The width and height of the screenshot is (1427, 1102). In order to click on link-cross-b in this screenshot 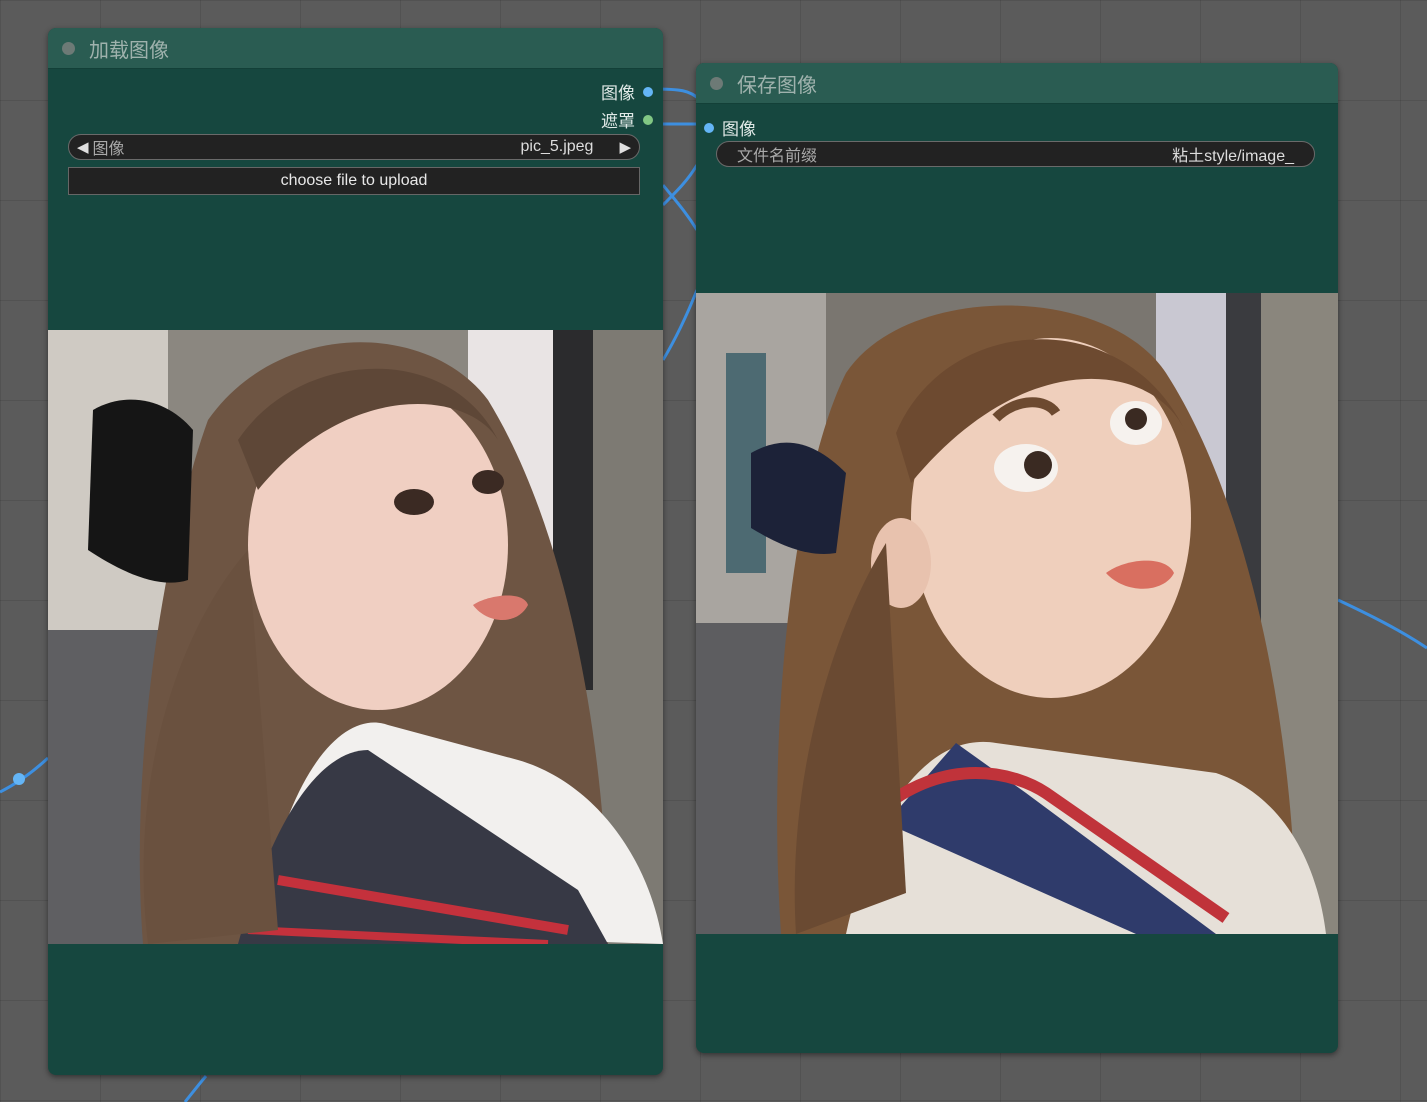, I will do `click(680, 207)`.